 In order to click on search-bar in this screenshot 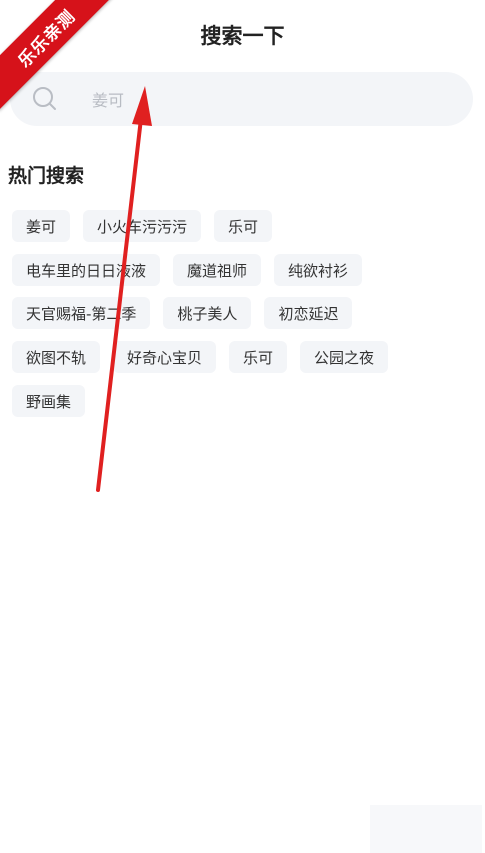, I will do `click(241, 99)`.